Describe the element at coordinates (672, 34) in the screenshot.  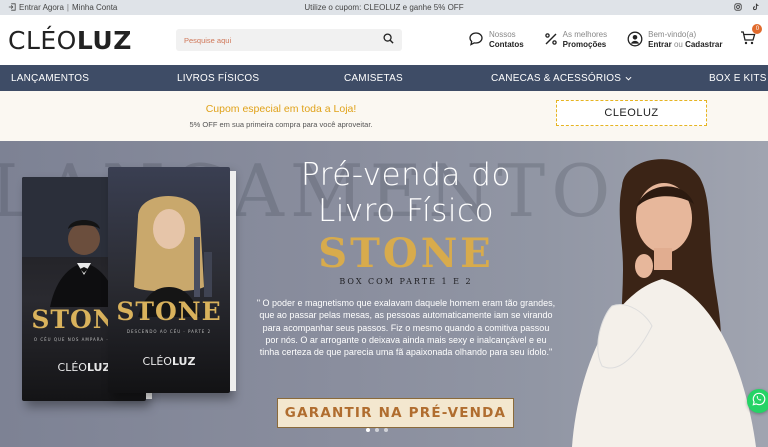
I see `welcome-text: Bem-vindo(a)` at that location.